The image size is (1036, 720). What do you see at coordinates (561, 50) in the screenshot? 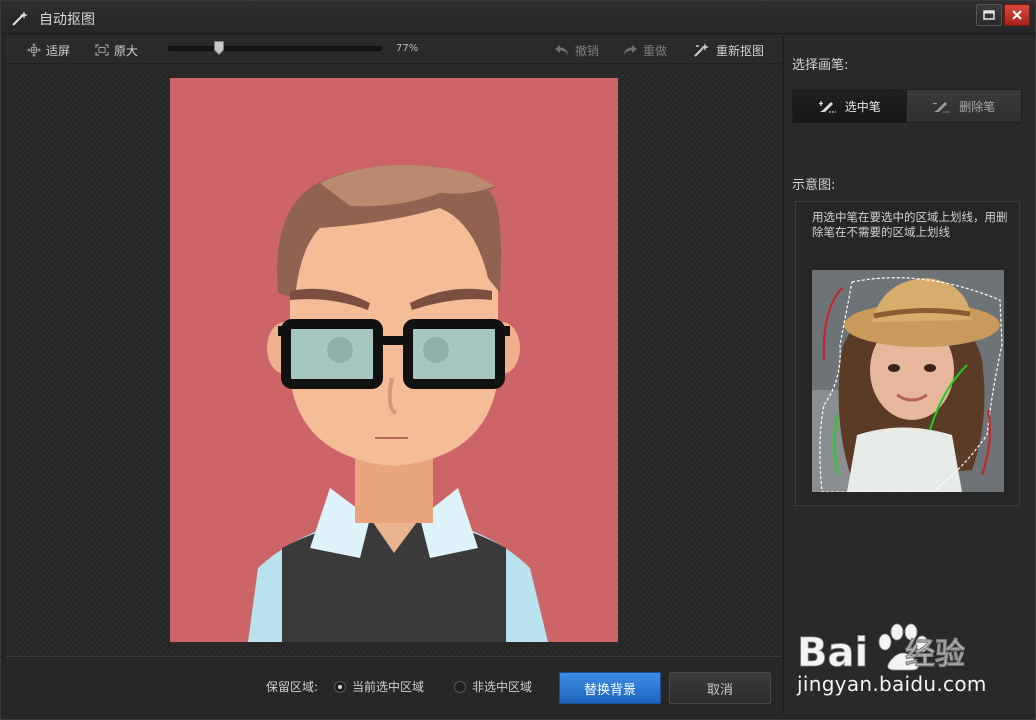
I see `undo-icon` at bounding box center [561, 50].